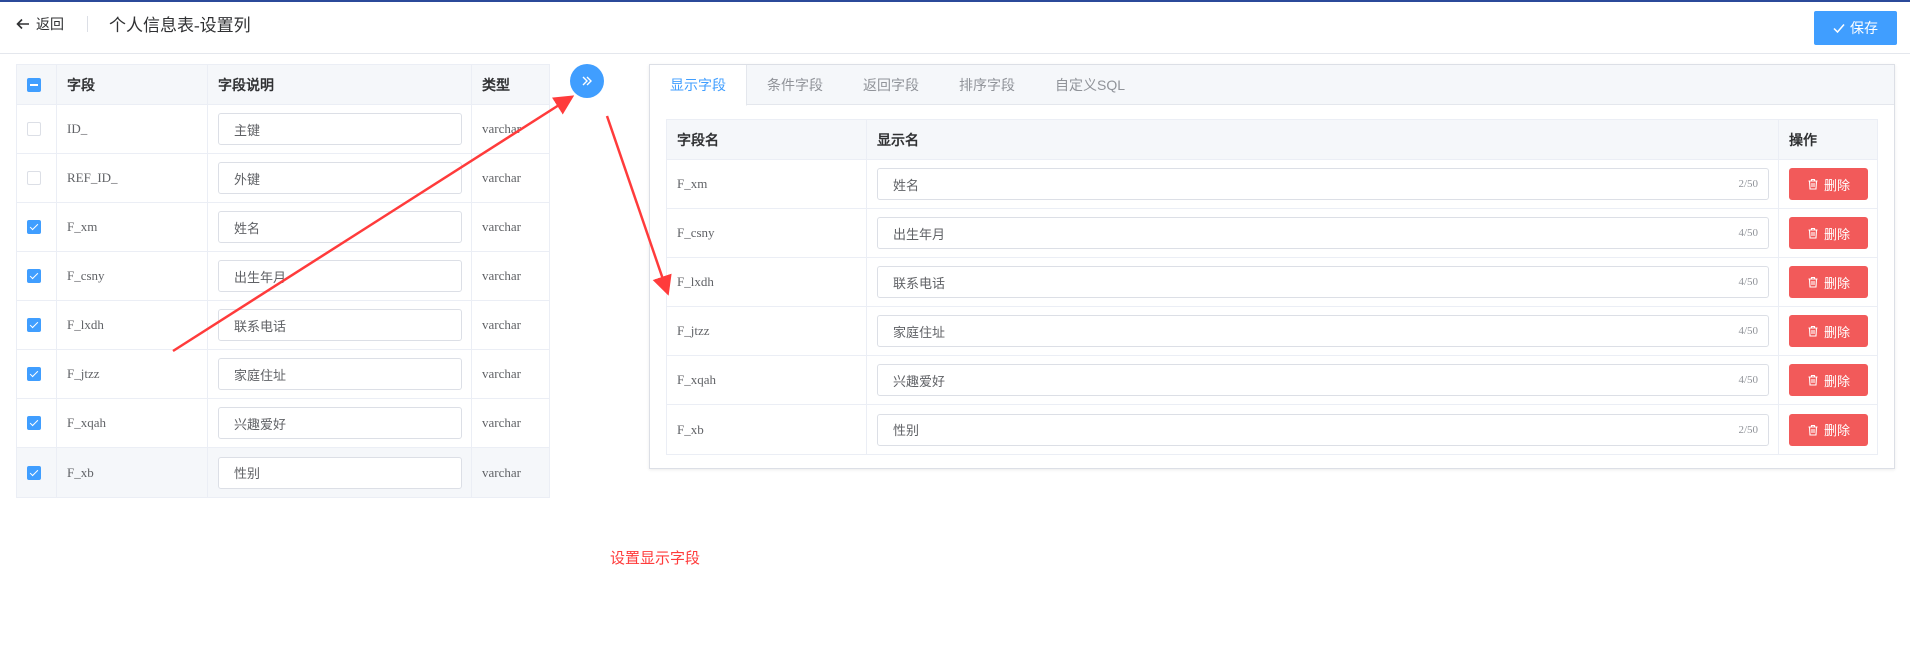 Image resolution: width=1910 pixels, height=658 pixels. Describe the element at coordinates (1323, 184) in the screenshot. I see `display-name-input: 姓名 2/50` at that location.